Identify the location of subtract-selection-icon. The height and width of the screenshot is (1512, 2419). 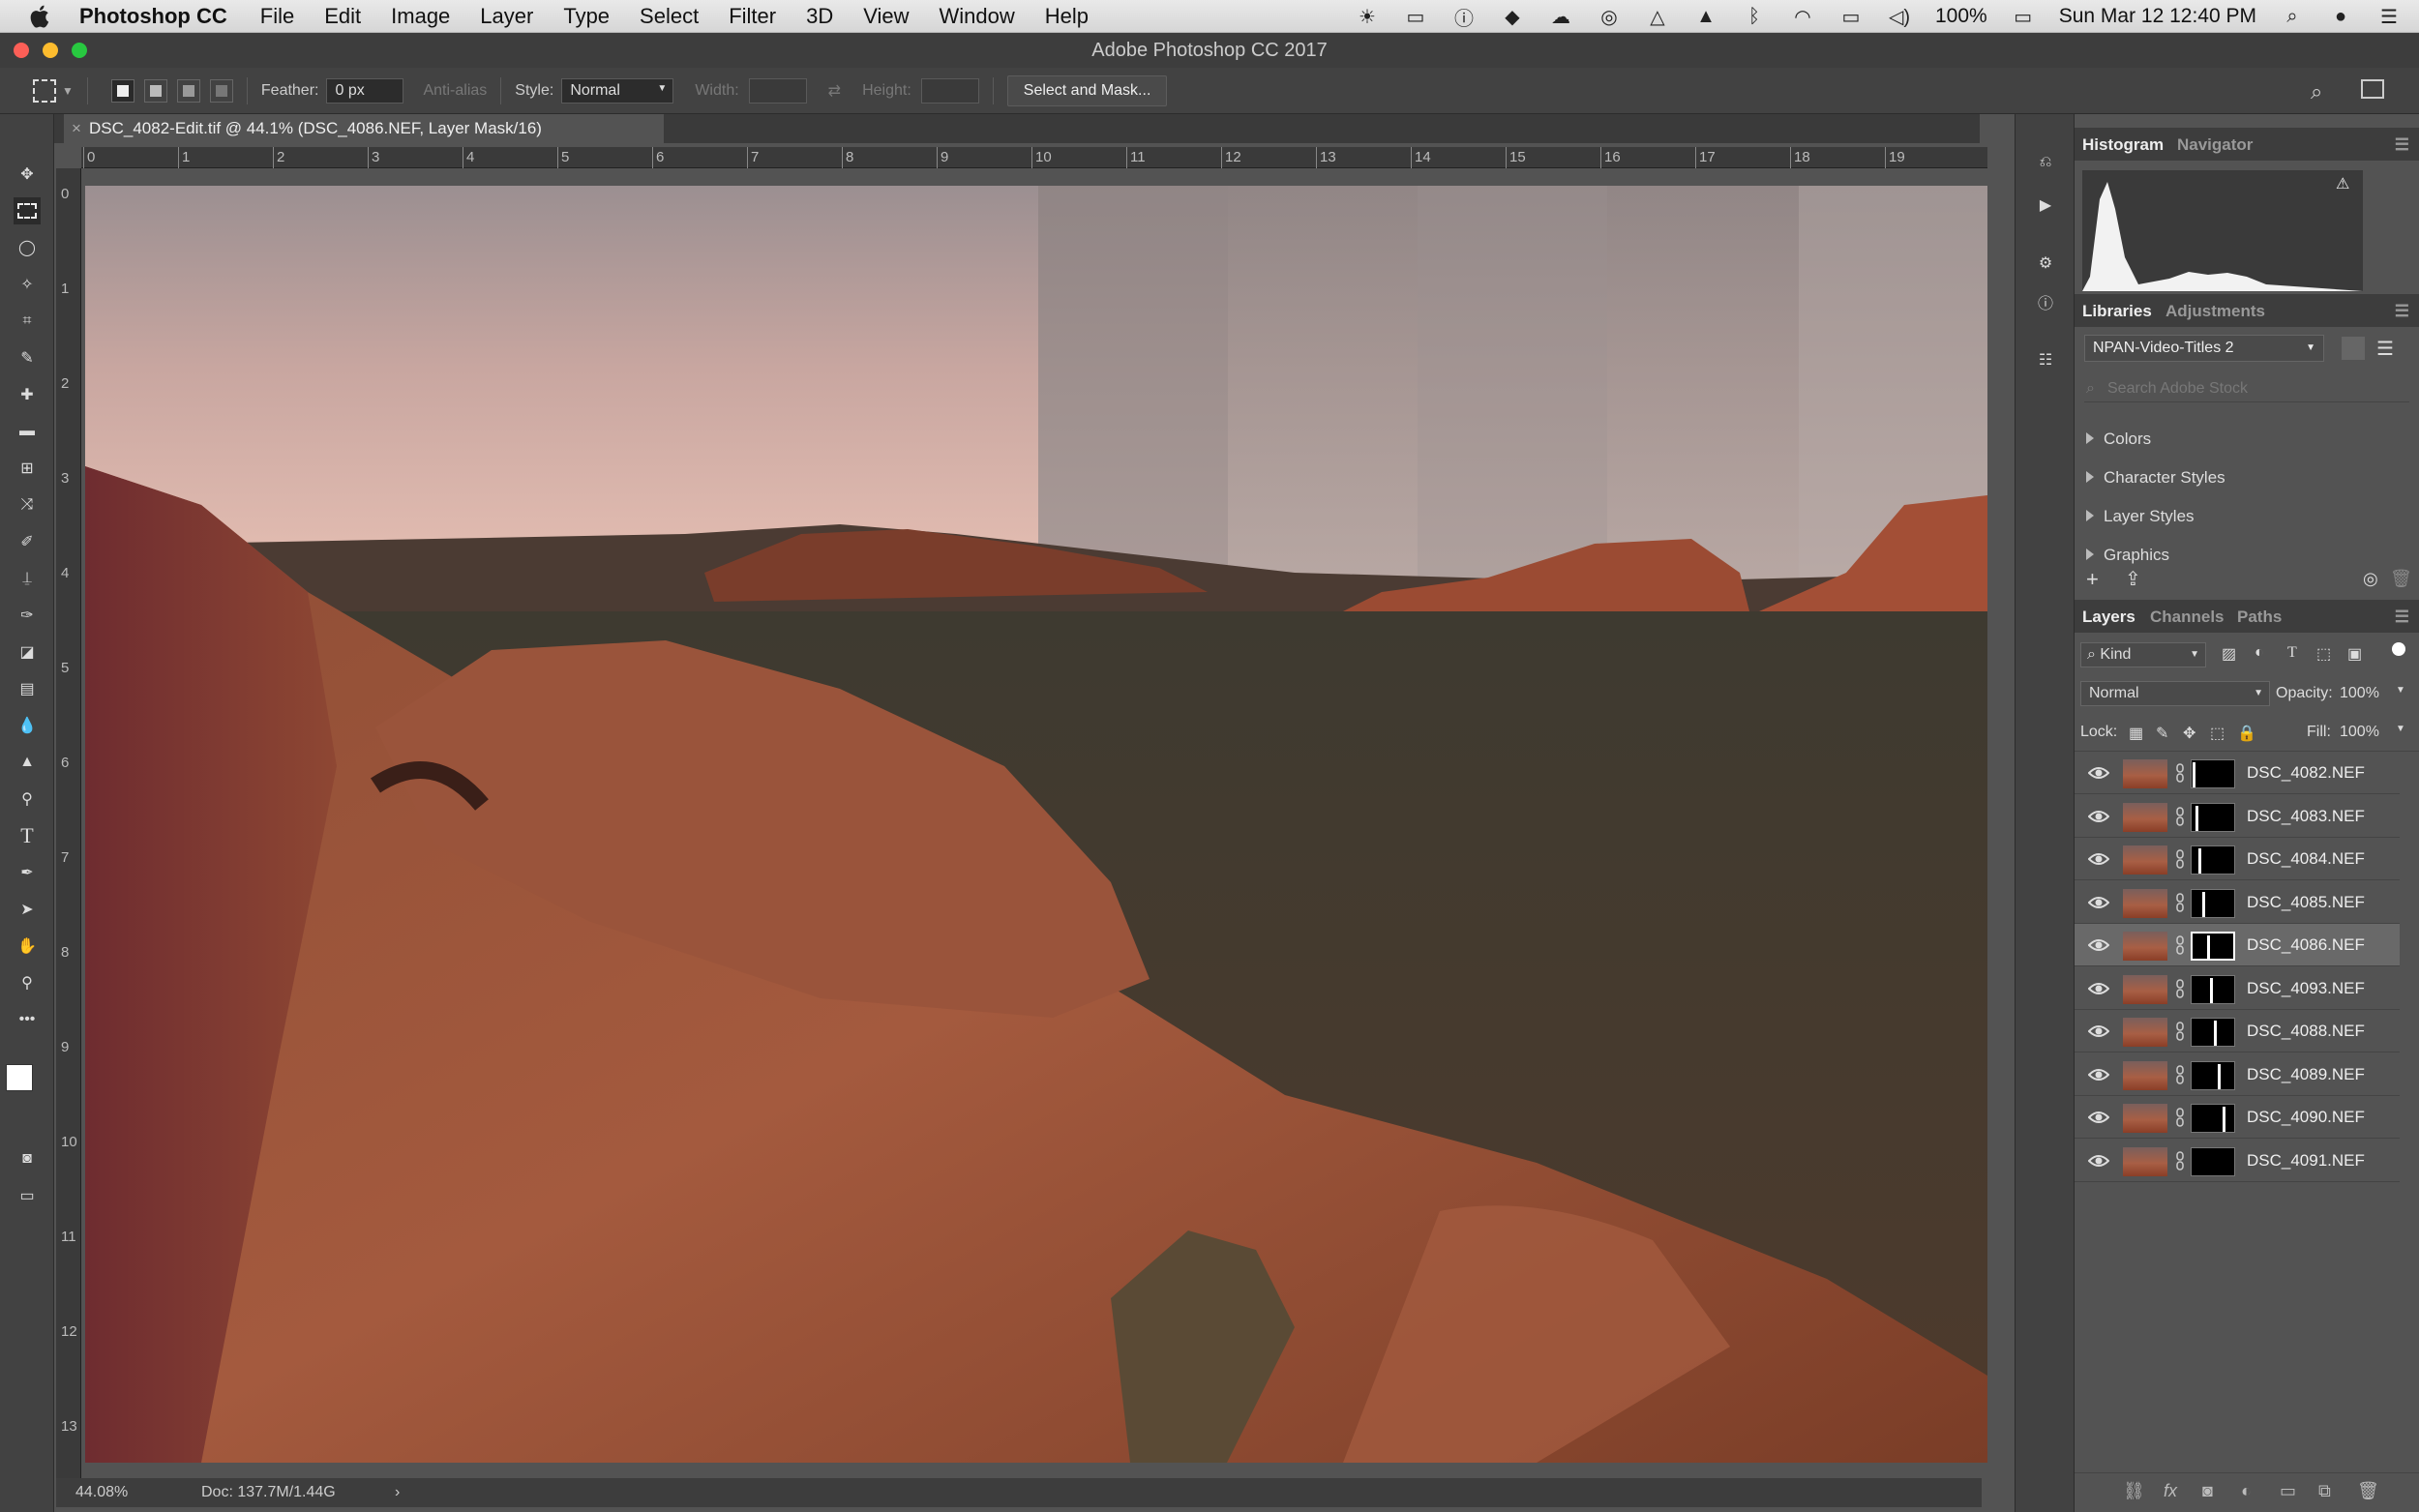
(188, 90).